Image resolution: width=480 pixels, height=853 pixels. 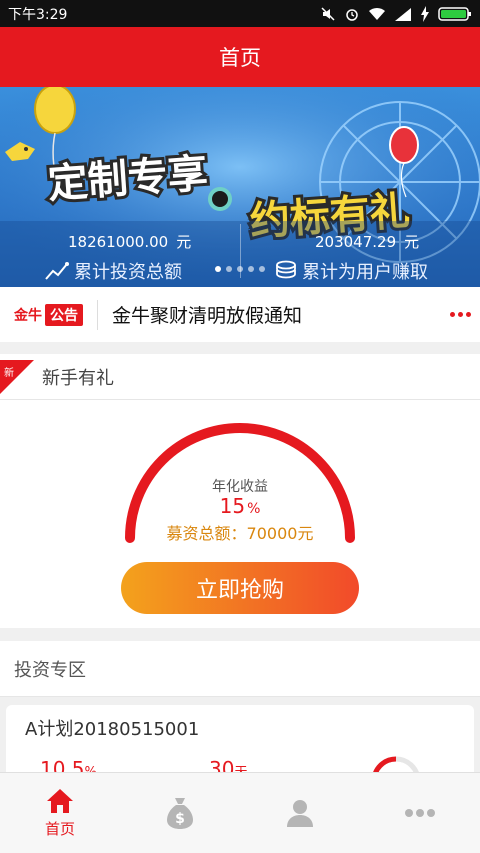 I want to click on tab-account, so click(x=300, y=813).